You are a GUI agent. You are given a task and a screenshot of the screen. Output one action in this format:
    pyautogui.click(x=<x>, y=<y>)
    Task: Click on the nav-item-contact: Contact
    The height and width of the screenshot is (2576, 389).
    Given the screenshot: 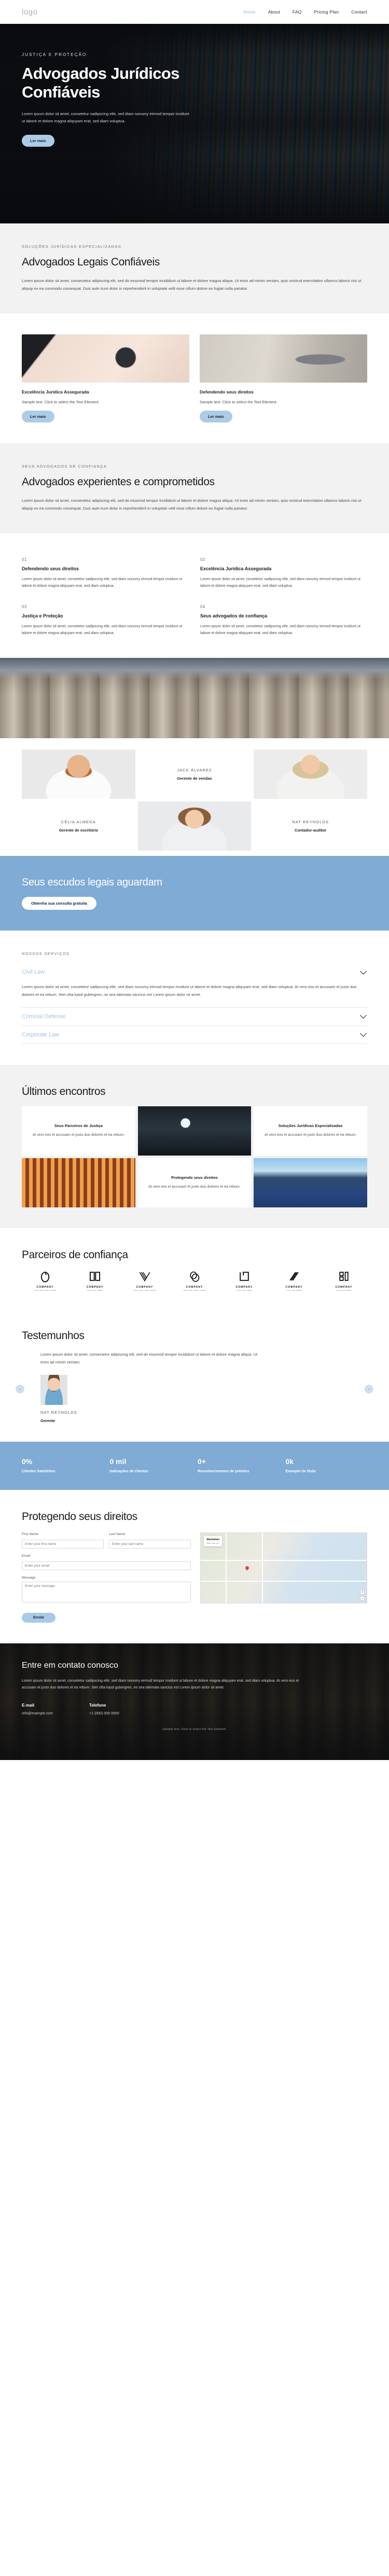 What is the action you would take?
    pyautogui.click(x=359, y=12)
    